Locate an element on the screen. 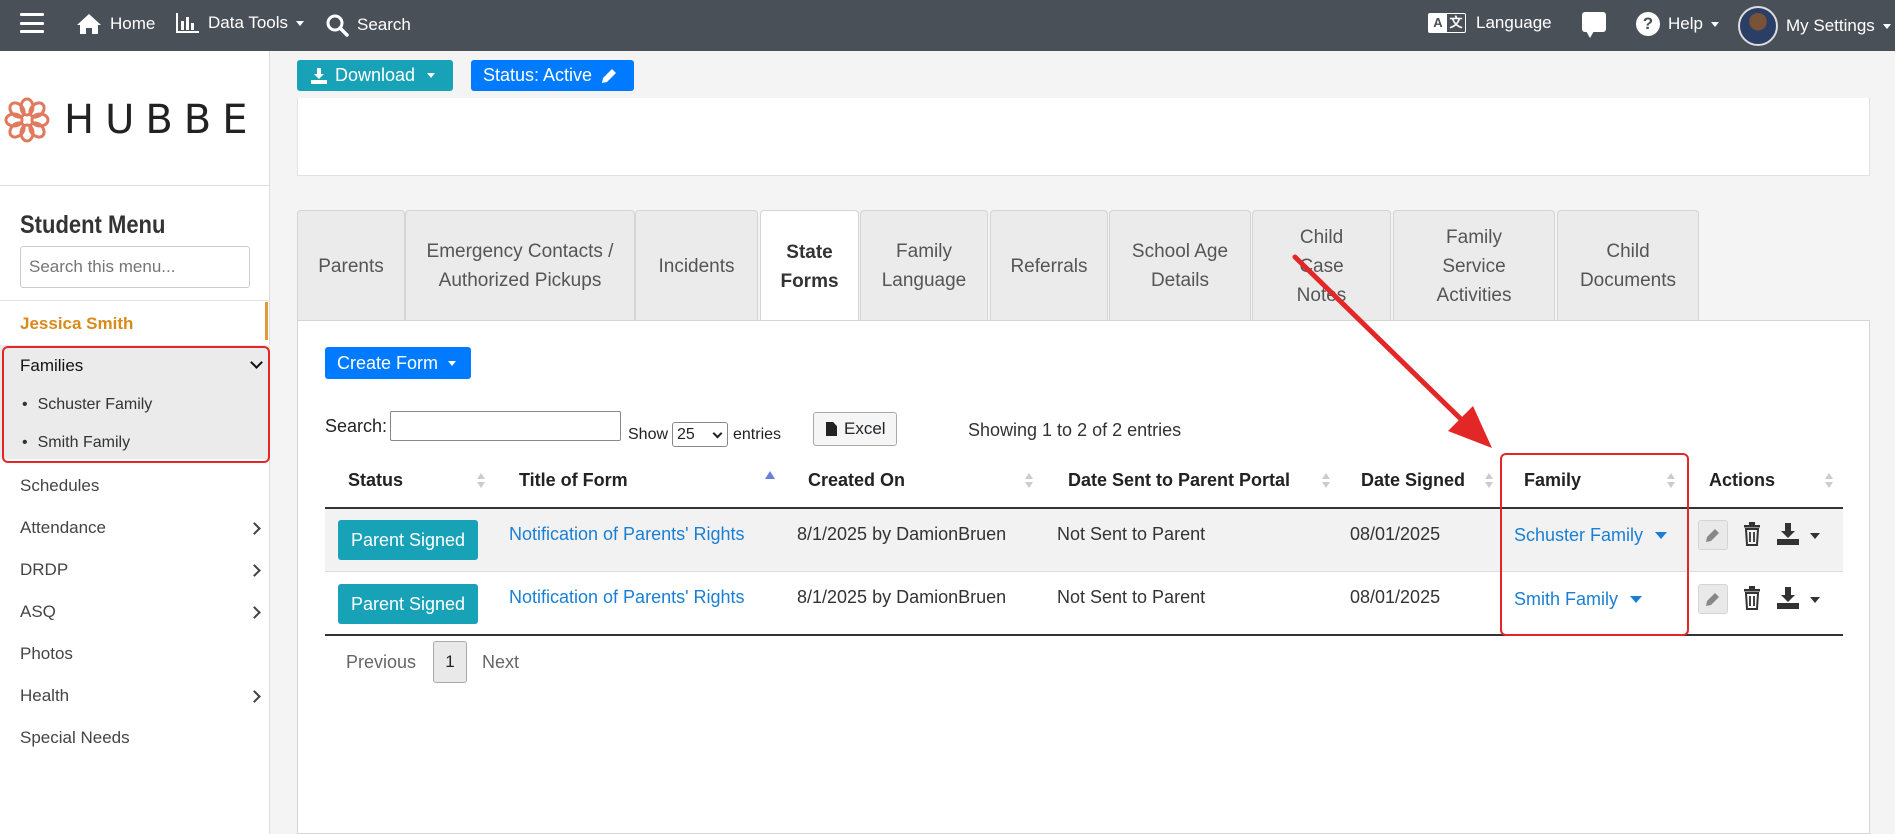 This screenshot has width=1895, height=834. status-label: Status: Active is located at coordinates (538, 75).